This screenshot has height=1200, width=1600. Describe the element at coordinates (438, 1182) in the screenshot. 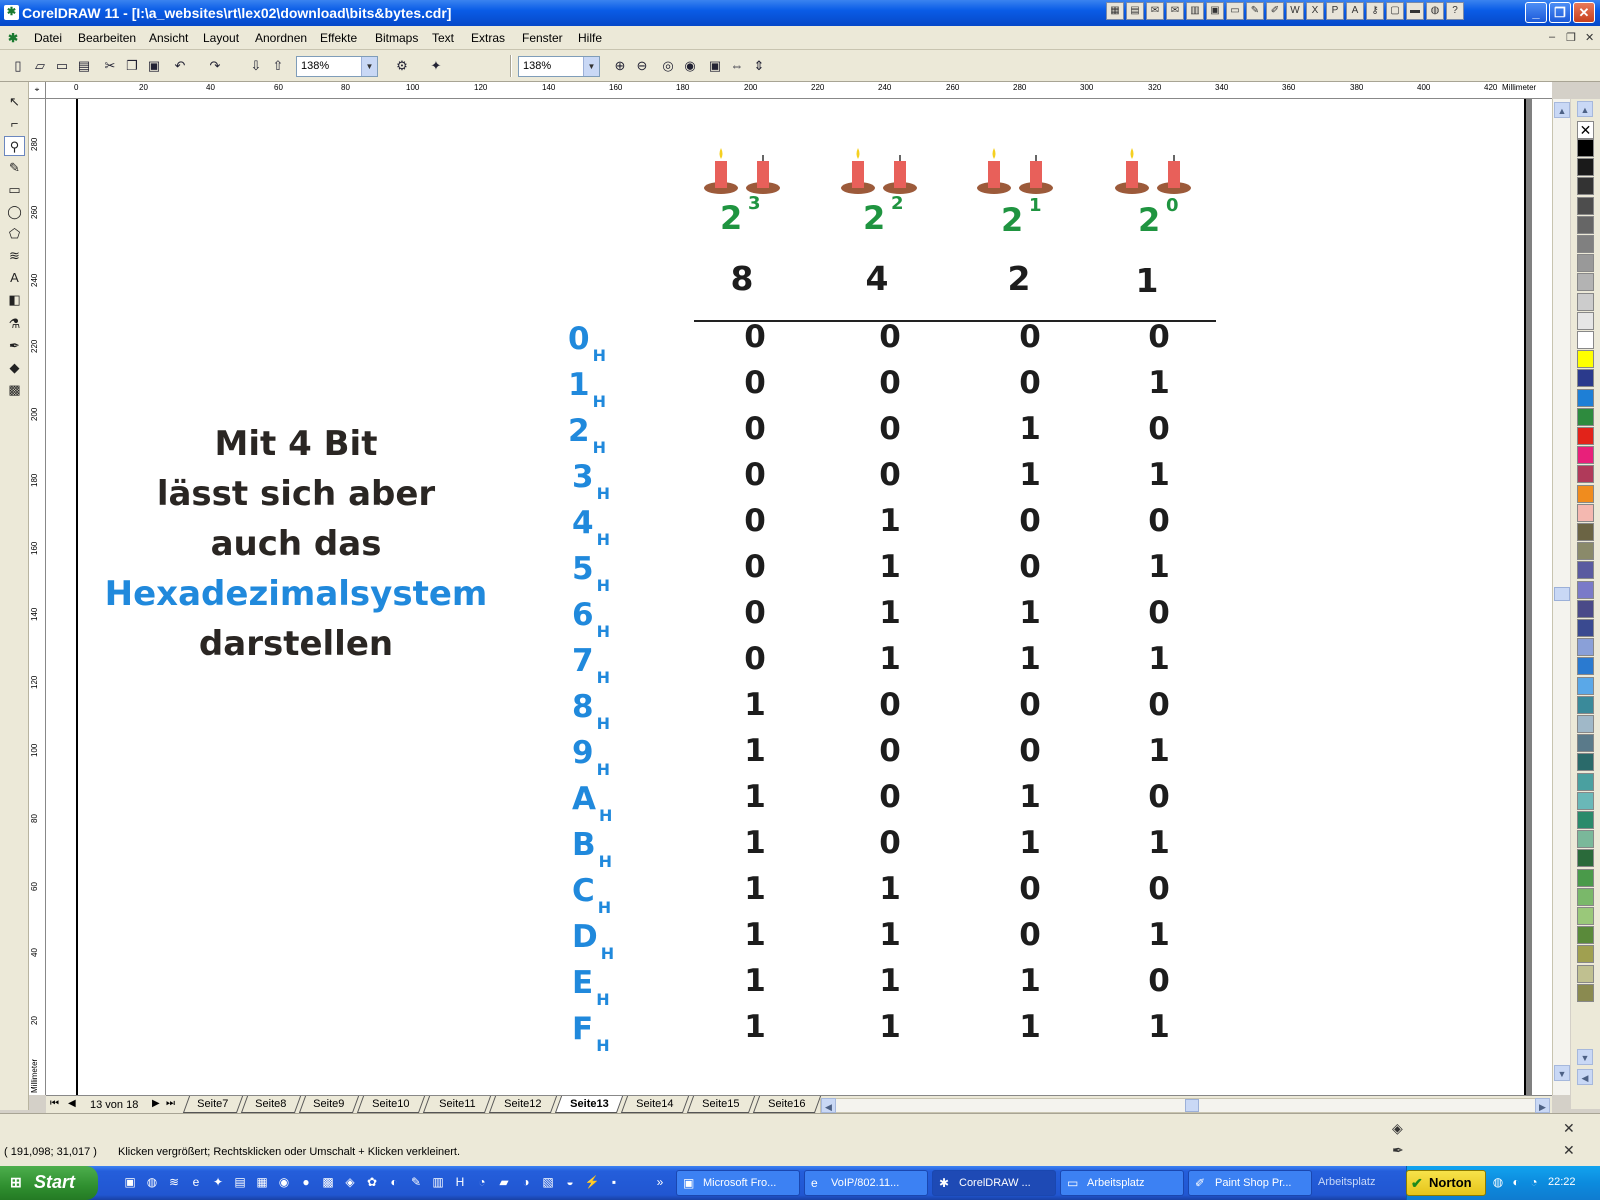

I see `quicklaunch-icon: ▥` at that location.